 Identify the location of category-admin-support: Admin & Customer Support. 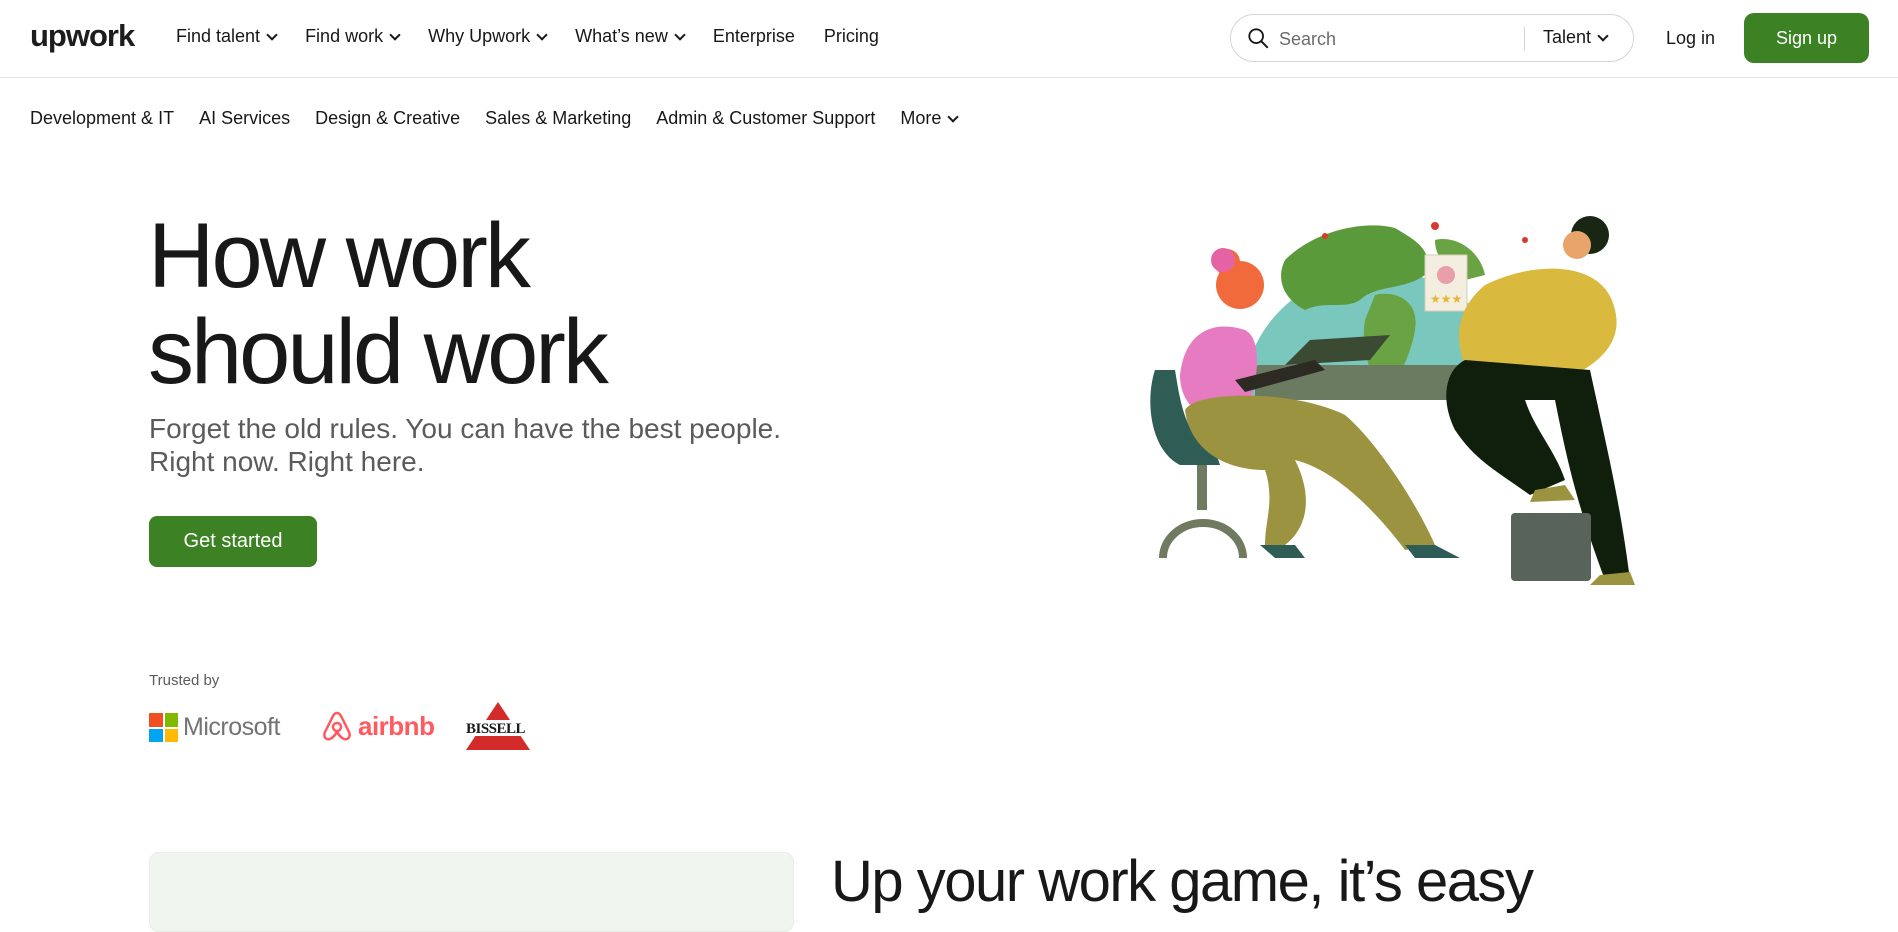
(765, 118).